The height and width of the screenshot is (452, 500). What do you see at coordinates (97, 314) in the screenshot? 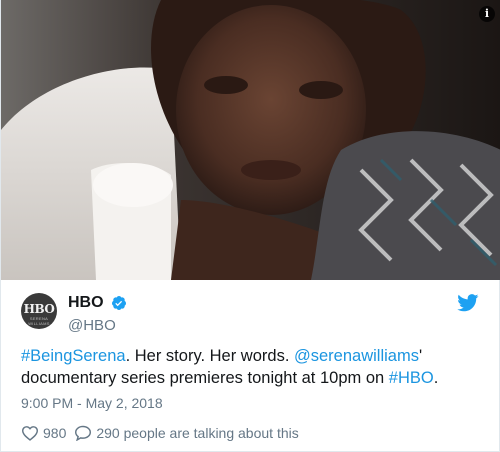
I see `author-names: HBO @HBO` at bounding box center [97, 314].